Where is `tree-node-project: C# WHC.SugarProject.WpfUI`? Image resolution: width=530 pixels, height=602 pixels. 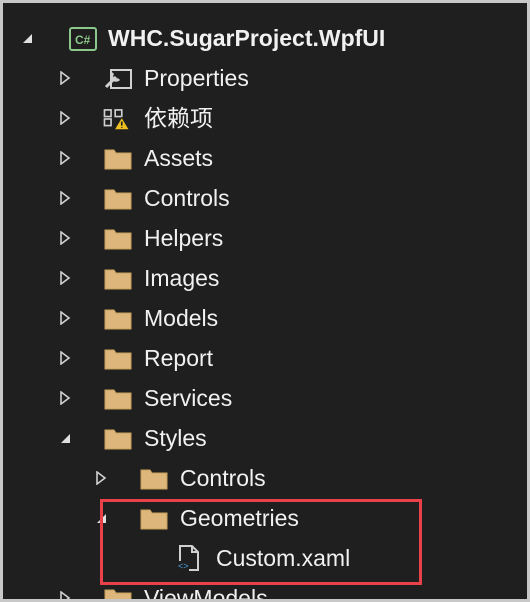
tree-node-project: C# WHC.SugarProject.WpfUI is located at coordinates (265, 38).